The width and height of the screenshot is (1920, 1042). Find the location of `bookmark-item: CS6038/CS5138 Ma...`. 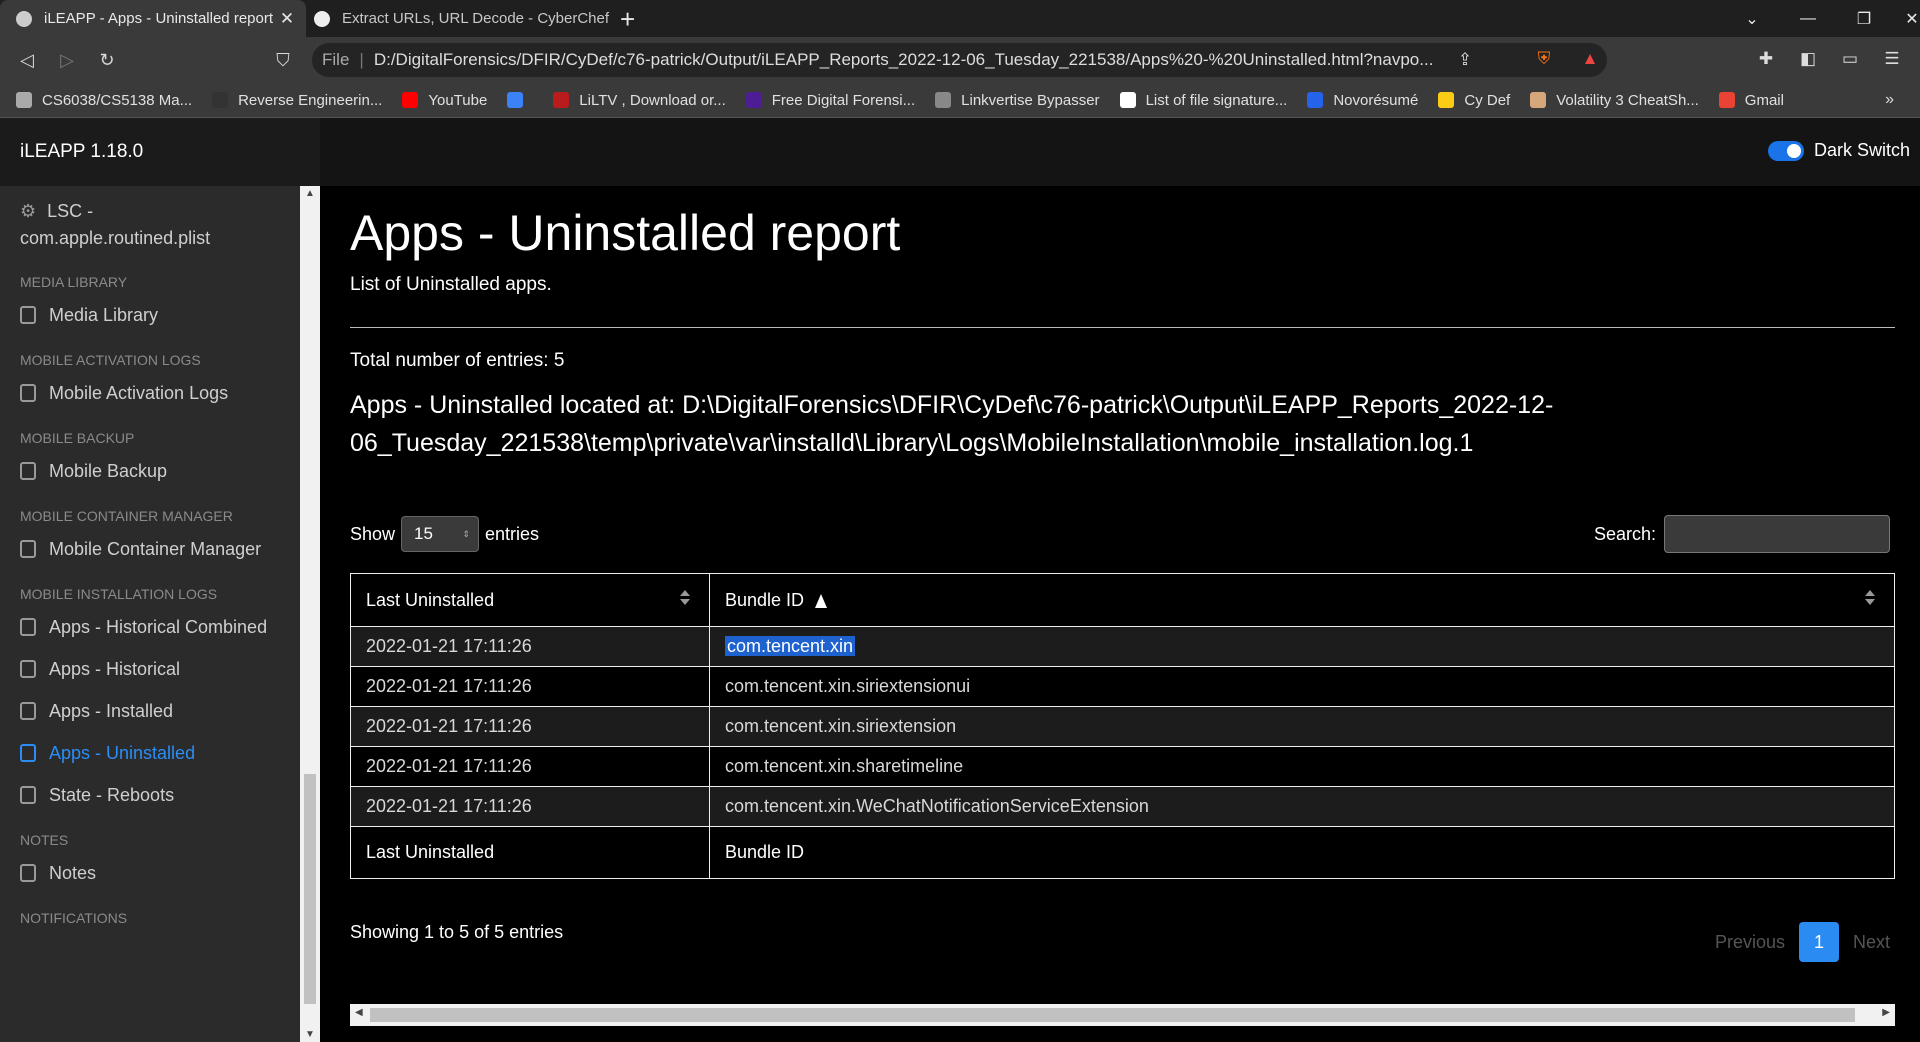

bookmark-item: CS6038/CS5138 Ma... is located at coordinates (104, 100).